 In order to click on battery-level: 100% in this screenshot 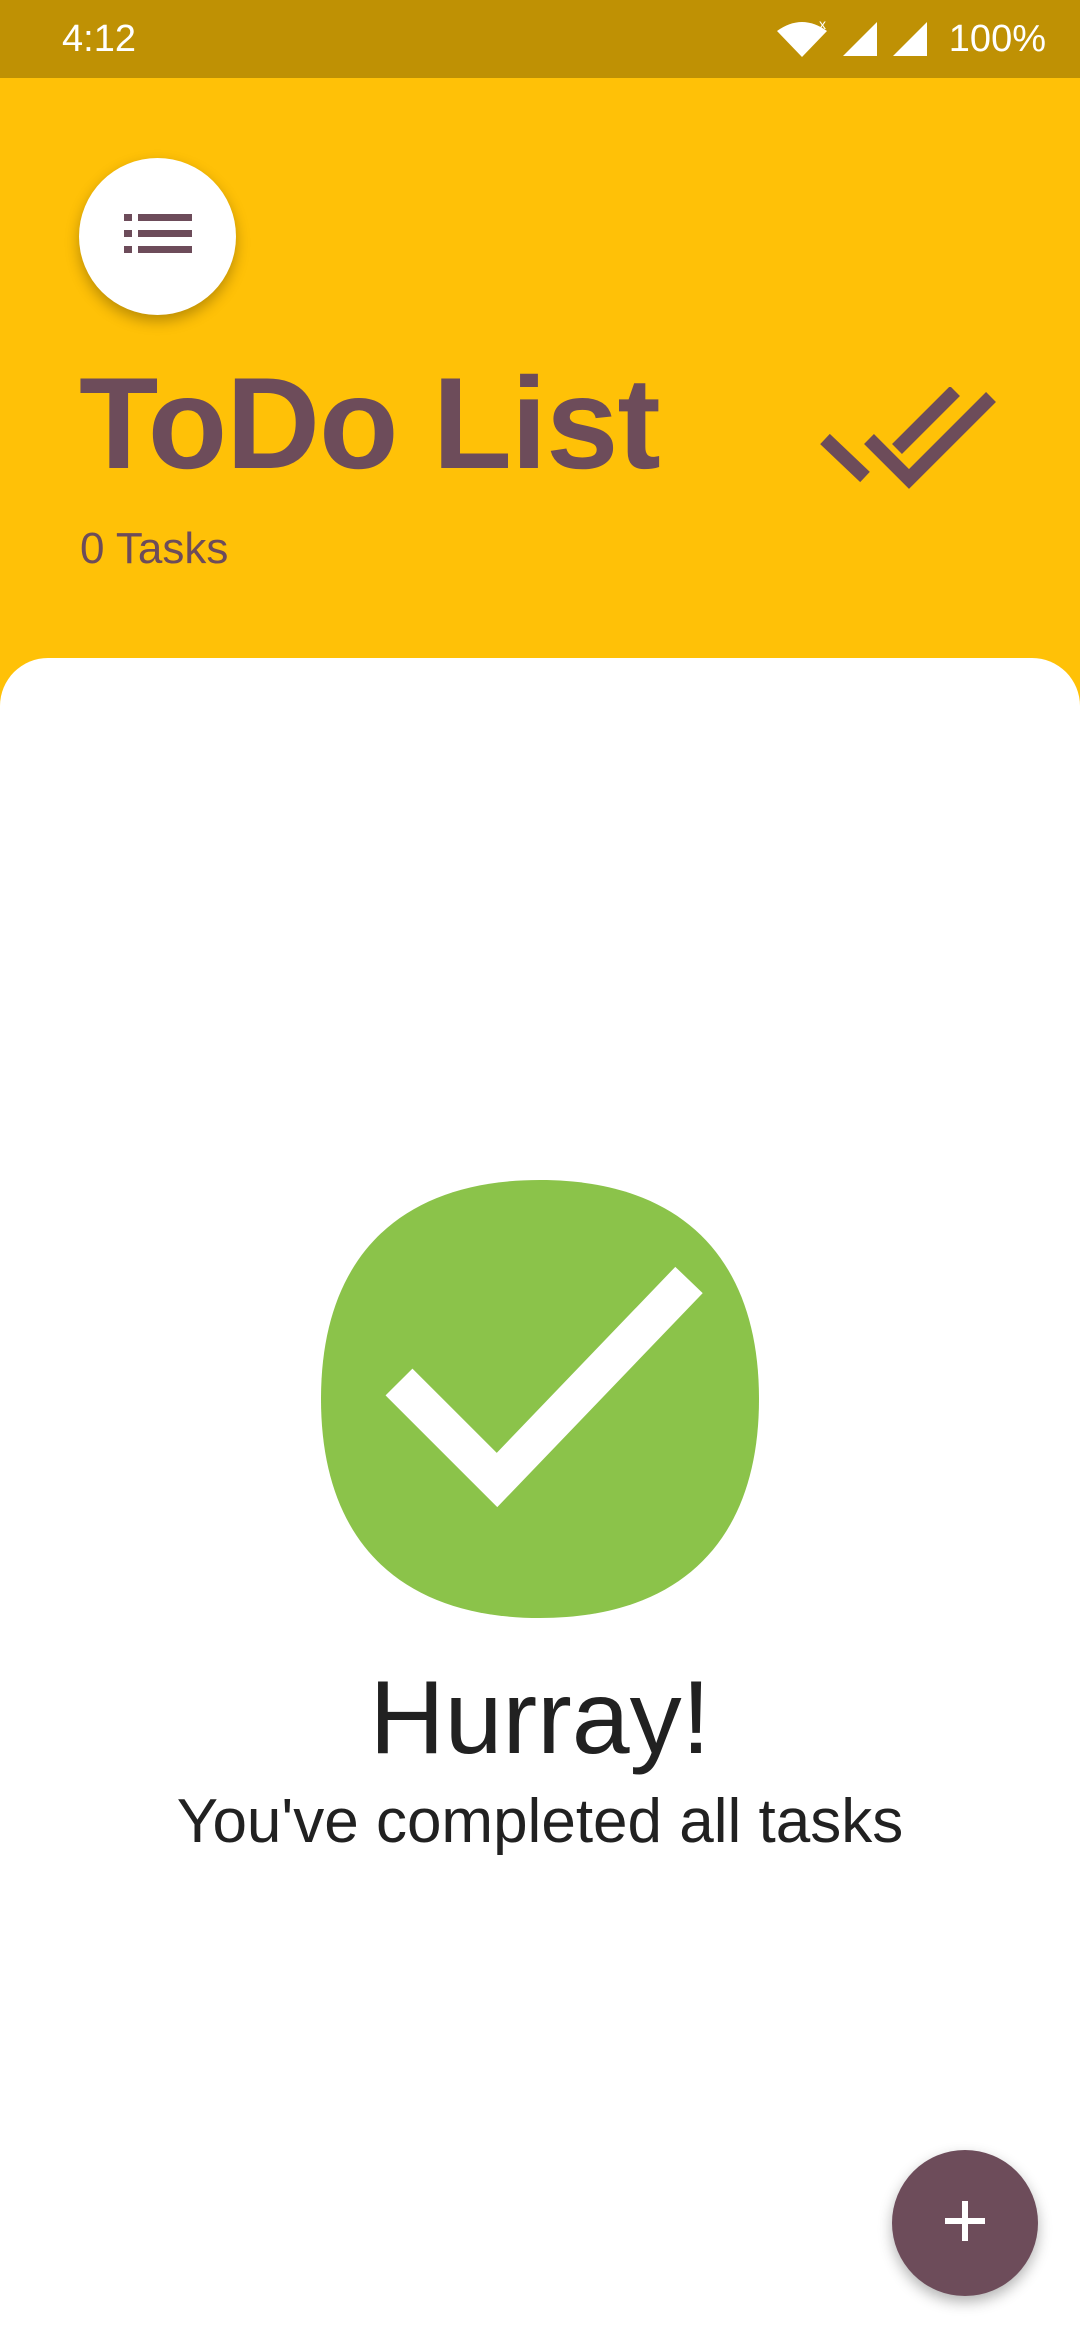, I will do `click(997, 39)`.